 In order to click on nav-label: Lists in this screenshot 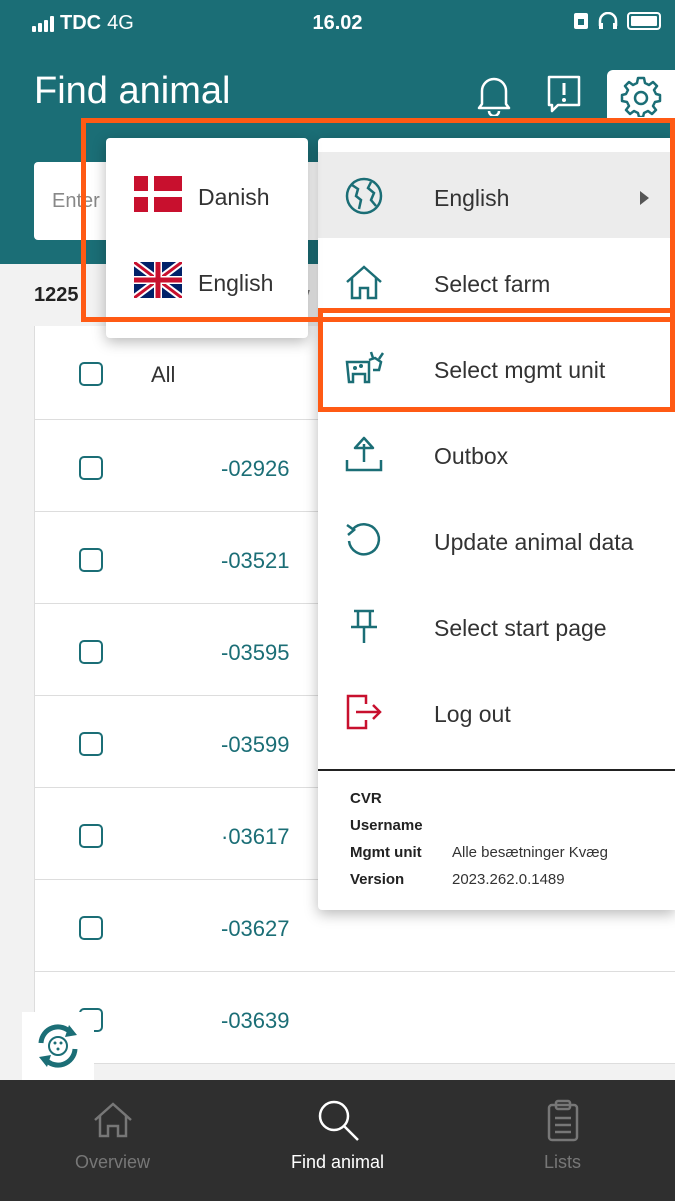, I will do `click(562, 1162)`.